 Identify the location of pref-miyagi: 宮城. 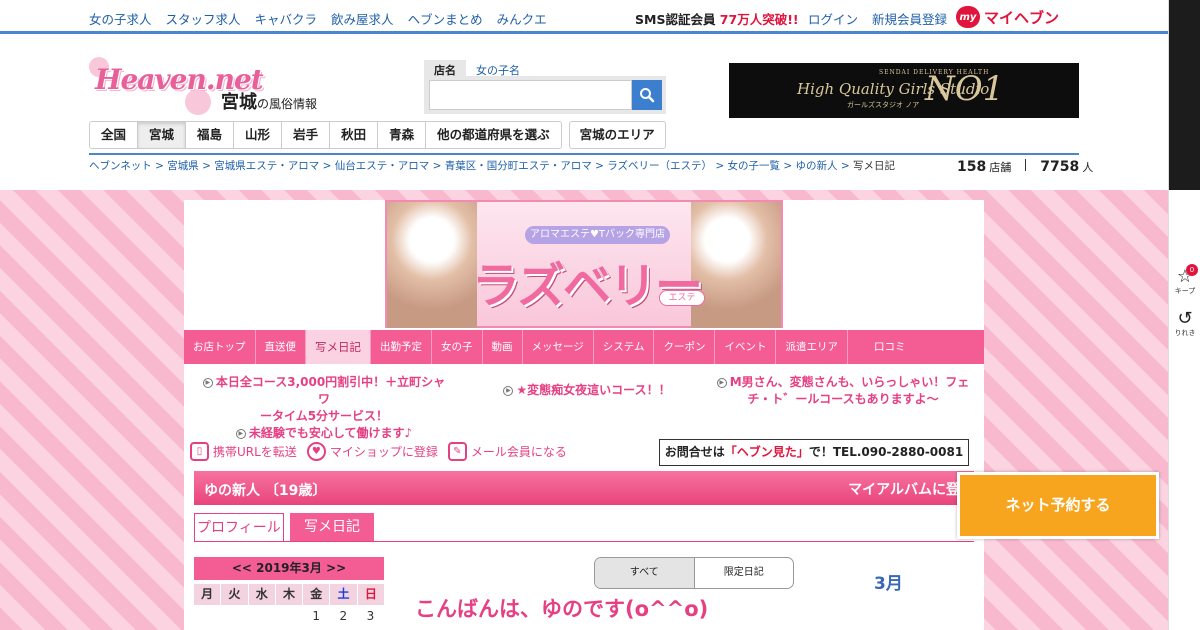
(162, 135).